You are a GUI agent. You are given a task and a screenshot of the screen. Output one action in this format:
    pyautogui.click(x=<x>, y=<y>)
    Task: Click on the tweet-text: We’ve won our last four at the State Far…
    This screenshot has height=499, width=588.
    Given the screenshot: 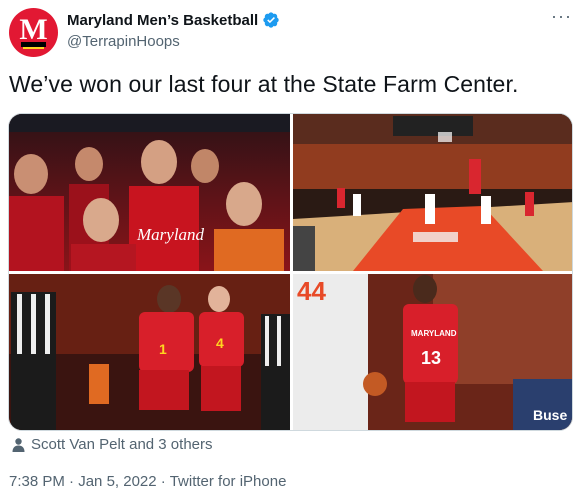 What is the action you would take?
    pyautogui.click(x=264, y=84)
    